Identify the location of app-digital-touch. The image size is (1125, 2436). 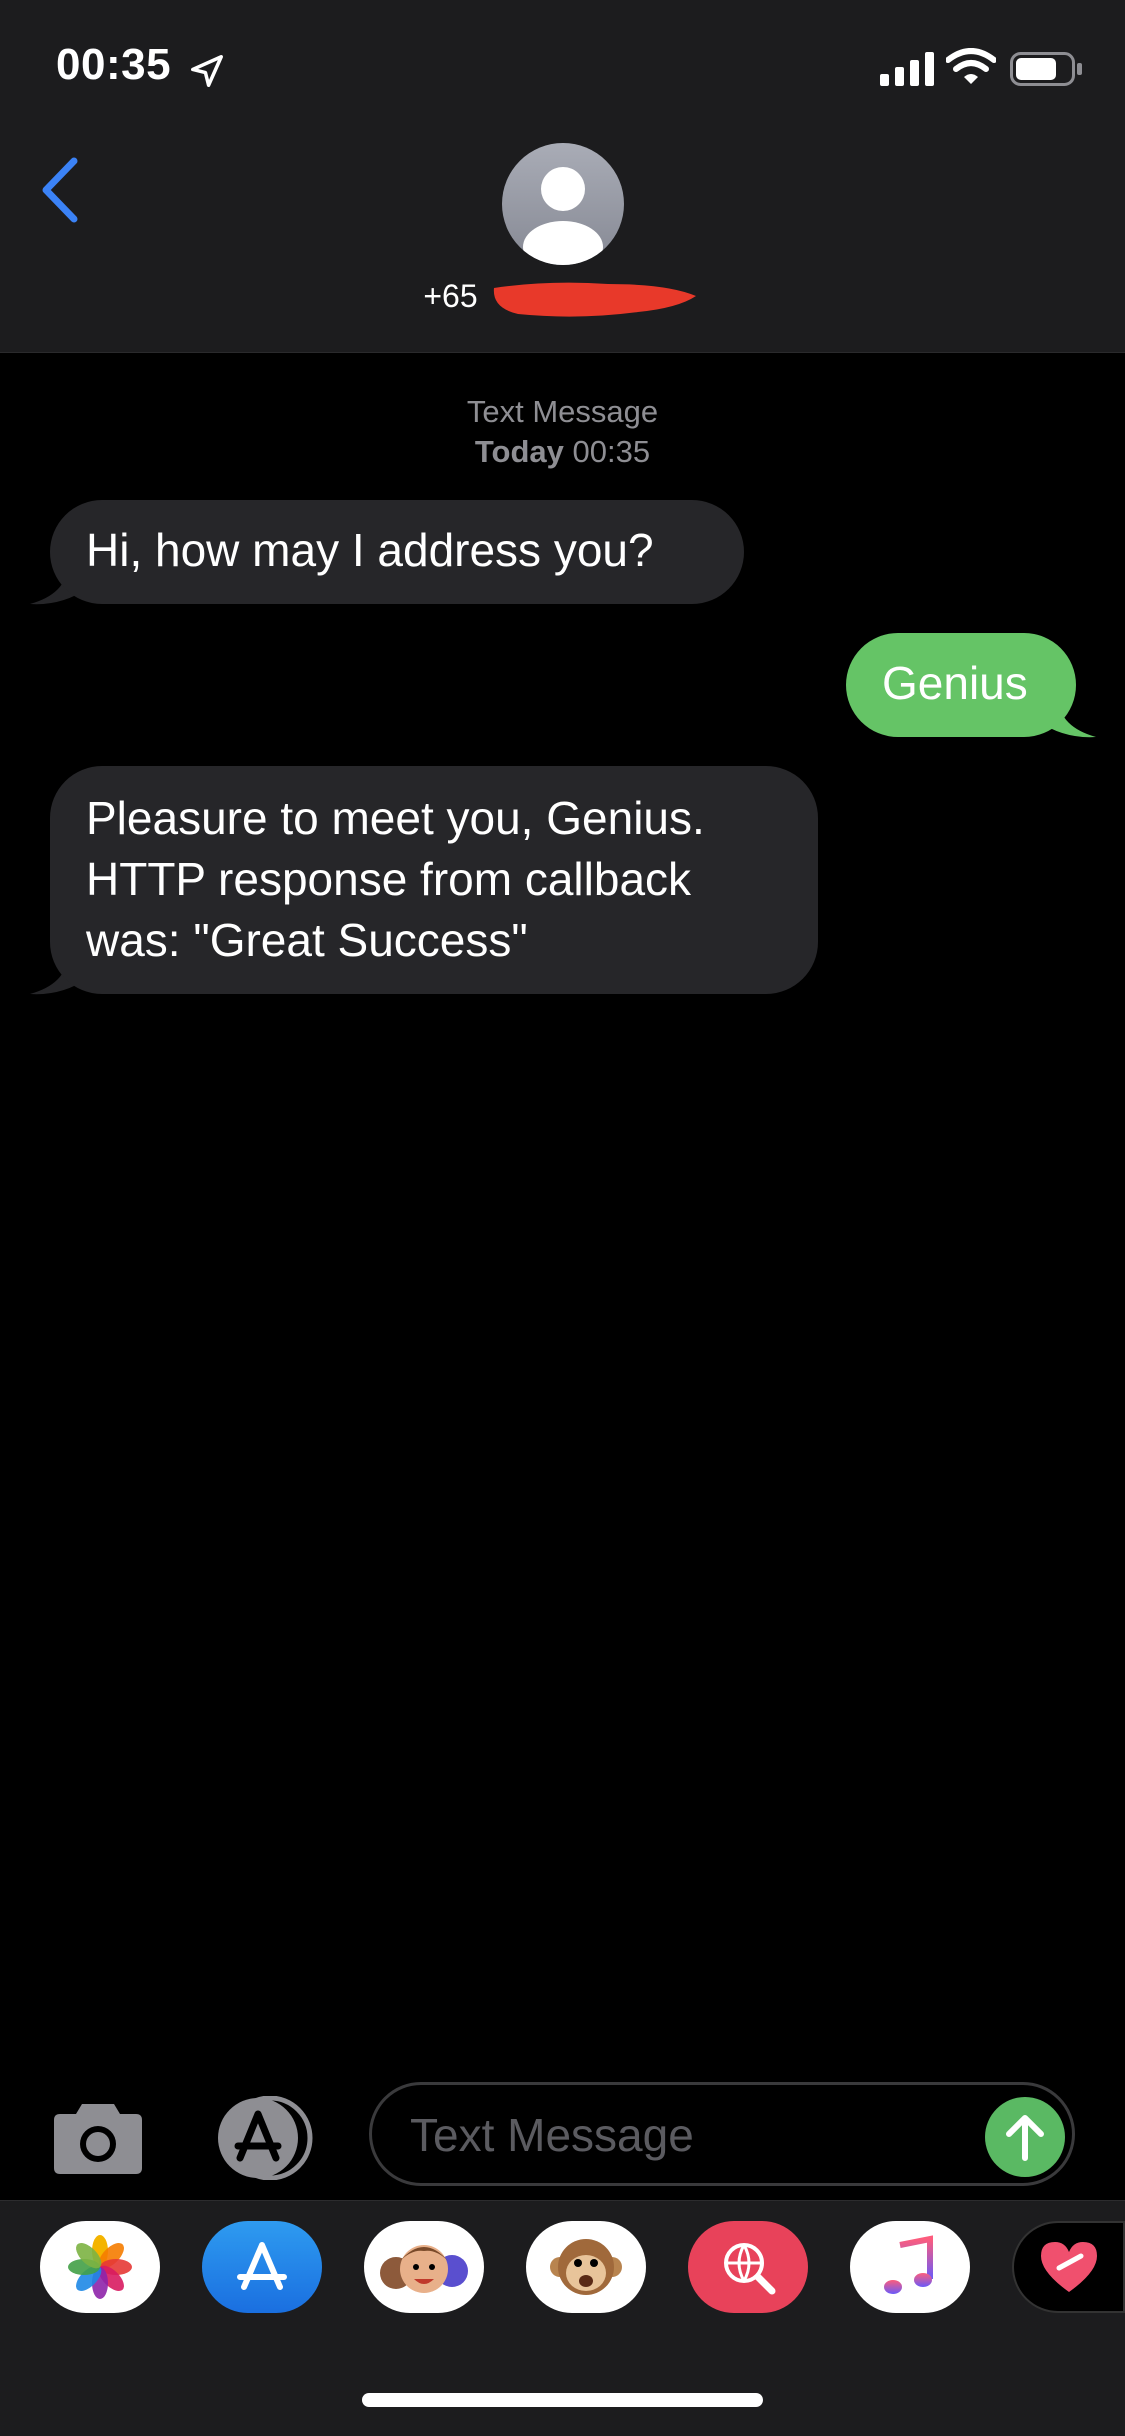
(1068, 2267).